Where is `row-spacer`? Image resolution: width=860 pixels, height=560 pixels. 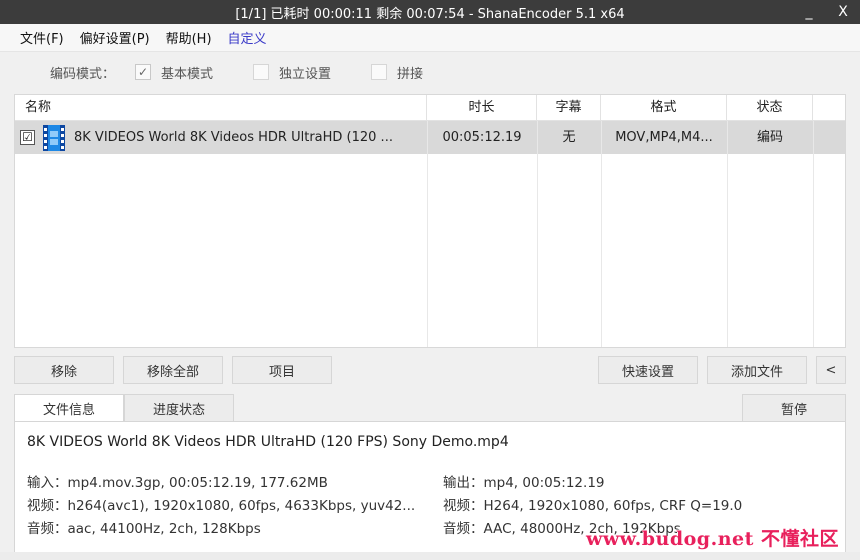 row-spacer is located at coordinates (829, 137).